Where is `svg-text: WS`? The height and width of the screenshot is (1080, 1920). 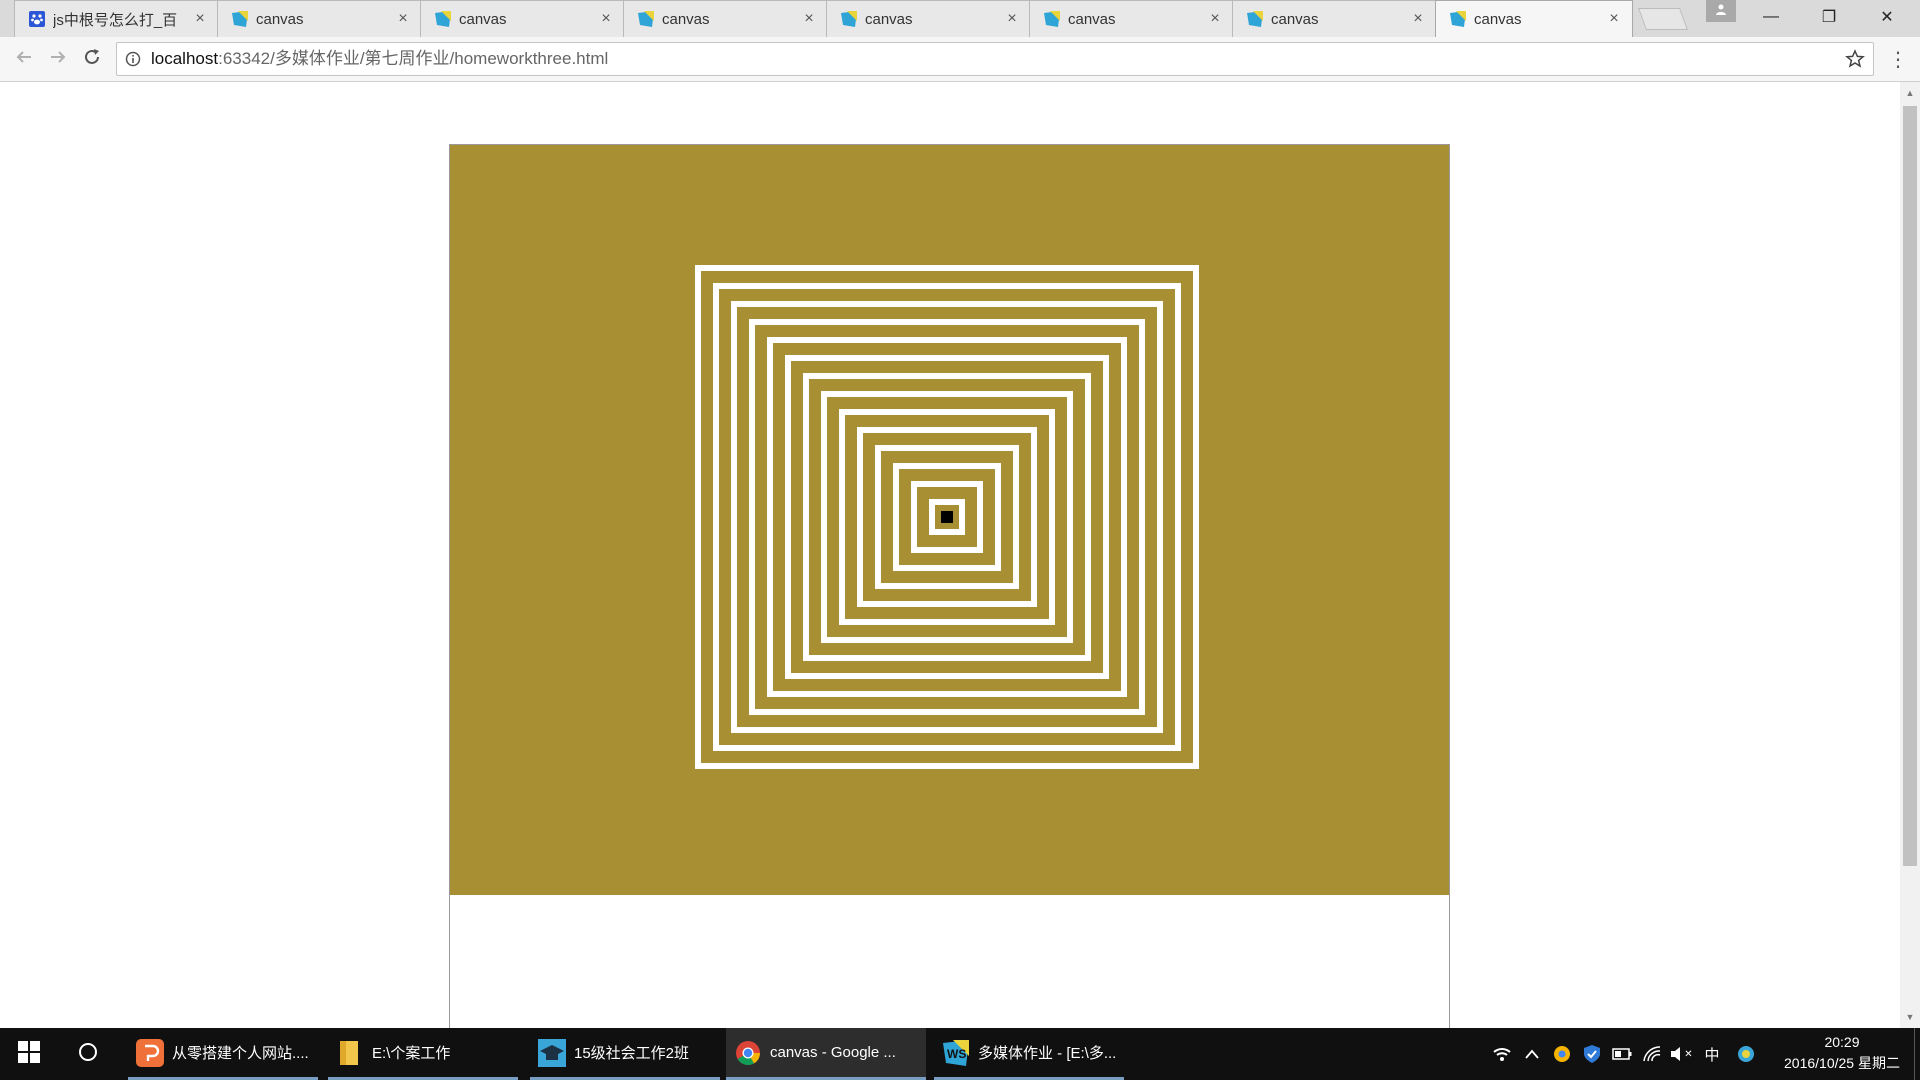
svg-text: WS is located at coordinates (956, 1054).